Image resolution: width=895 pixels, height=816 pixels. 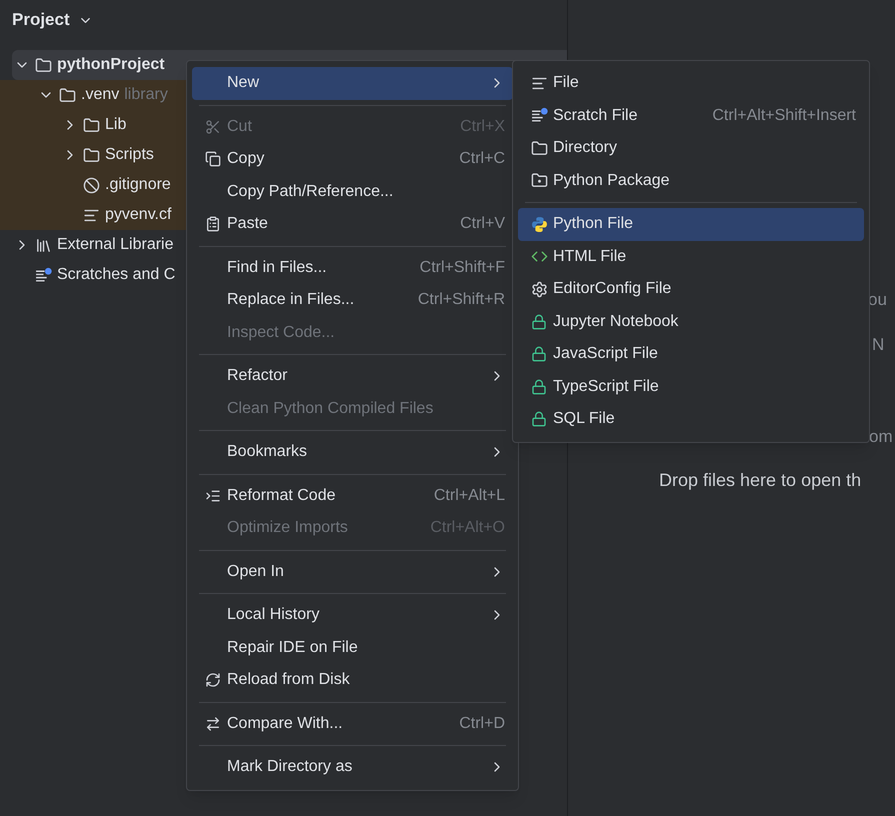 I want to click on panel-title: Project, so click(x=41, y=20).